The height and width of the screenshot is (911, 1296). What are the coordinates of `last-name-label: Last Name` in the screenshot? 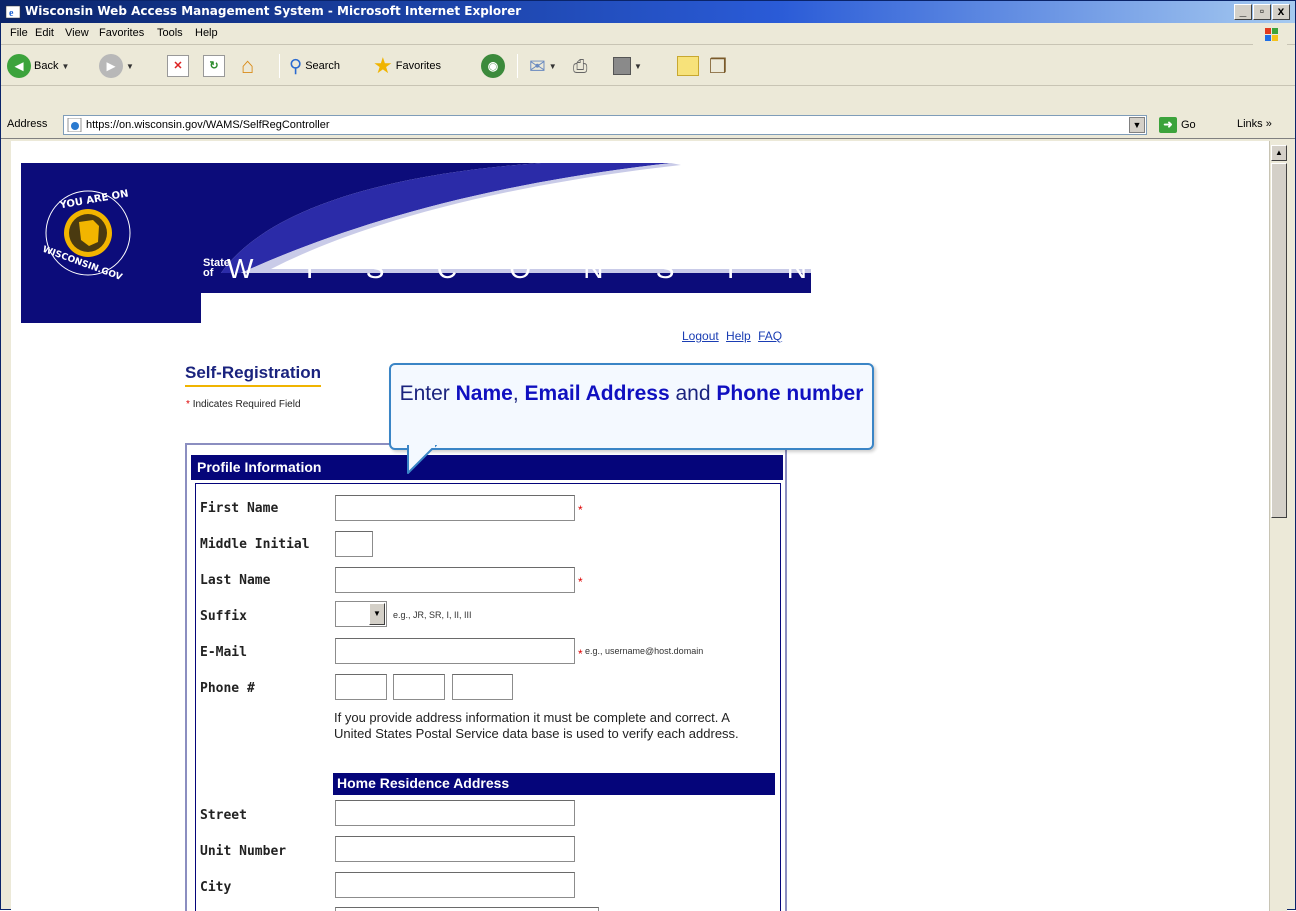 It's located at (235, 580).